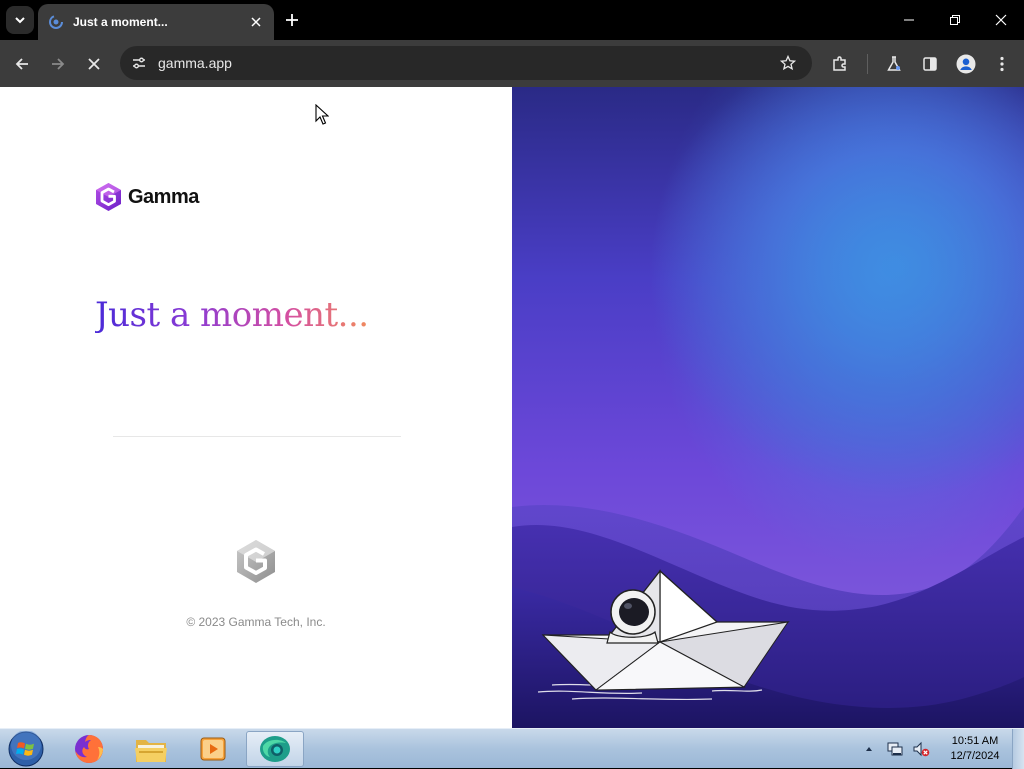 The height and width of the screenshot is (769, 1024). I want to click on start-button, so click(26, 749).